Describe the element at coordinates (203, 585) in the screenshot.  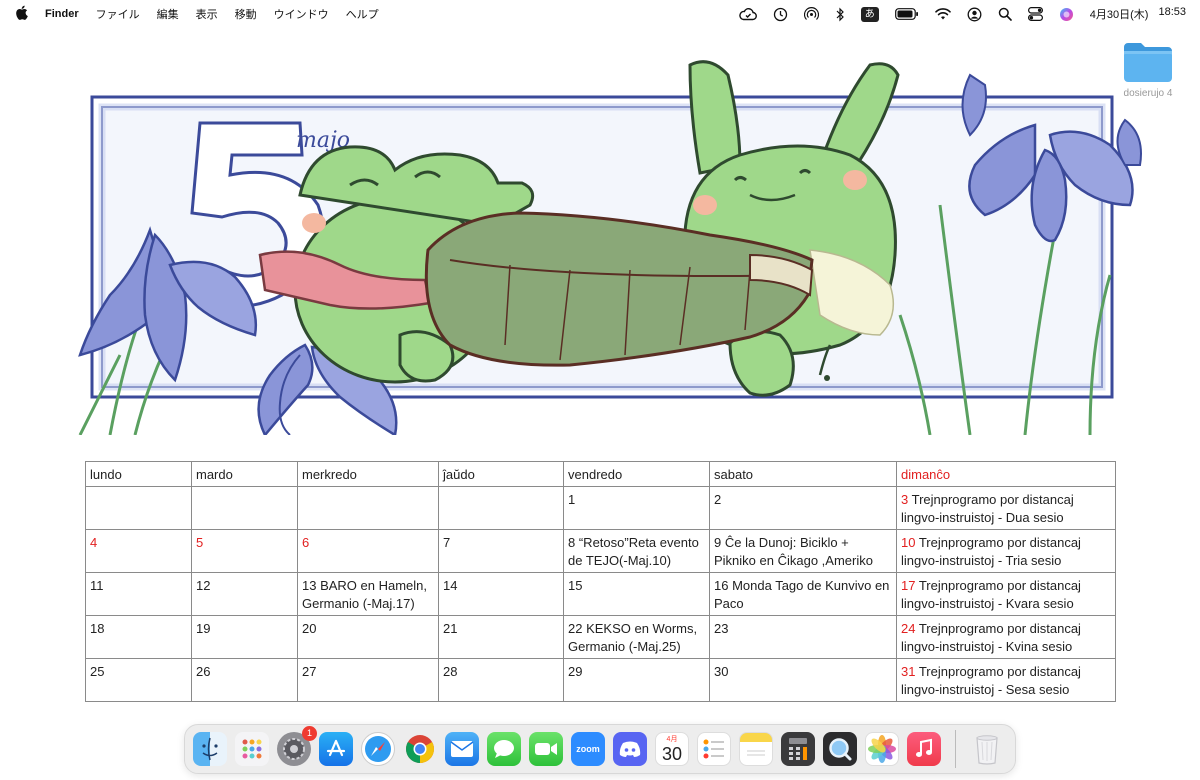
I see `day-number: 12` at that location.